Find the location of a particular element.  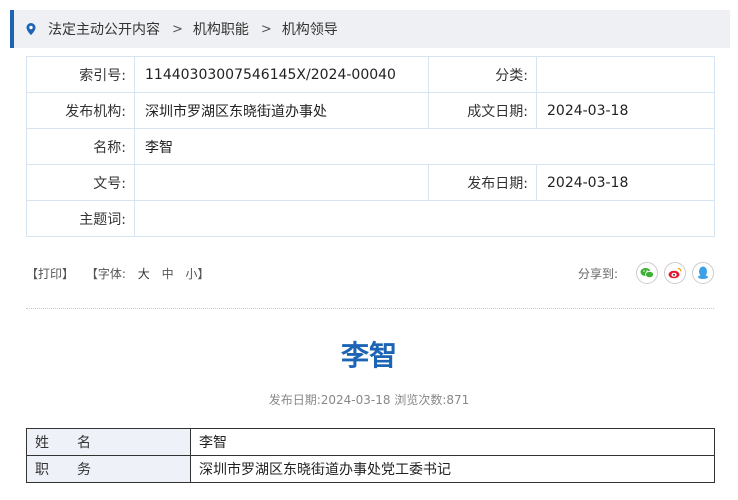

table-row: 职 务 深圳市罗湖区东晓街道办事处党工委书记 is located at coordinates (370, 469).